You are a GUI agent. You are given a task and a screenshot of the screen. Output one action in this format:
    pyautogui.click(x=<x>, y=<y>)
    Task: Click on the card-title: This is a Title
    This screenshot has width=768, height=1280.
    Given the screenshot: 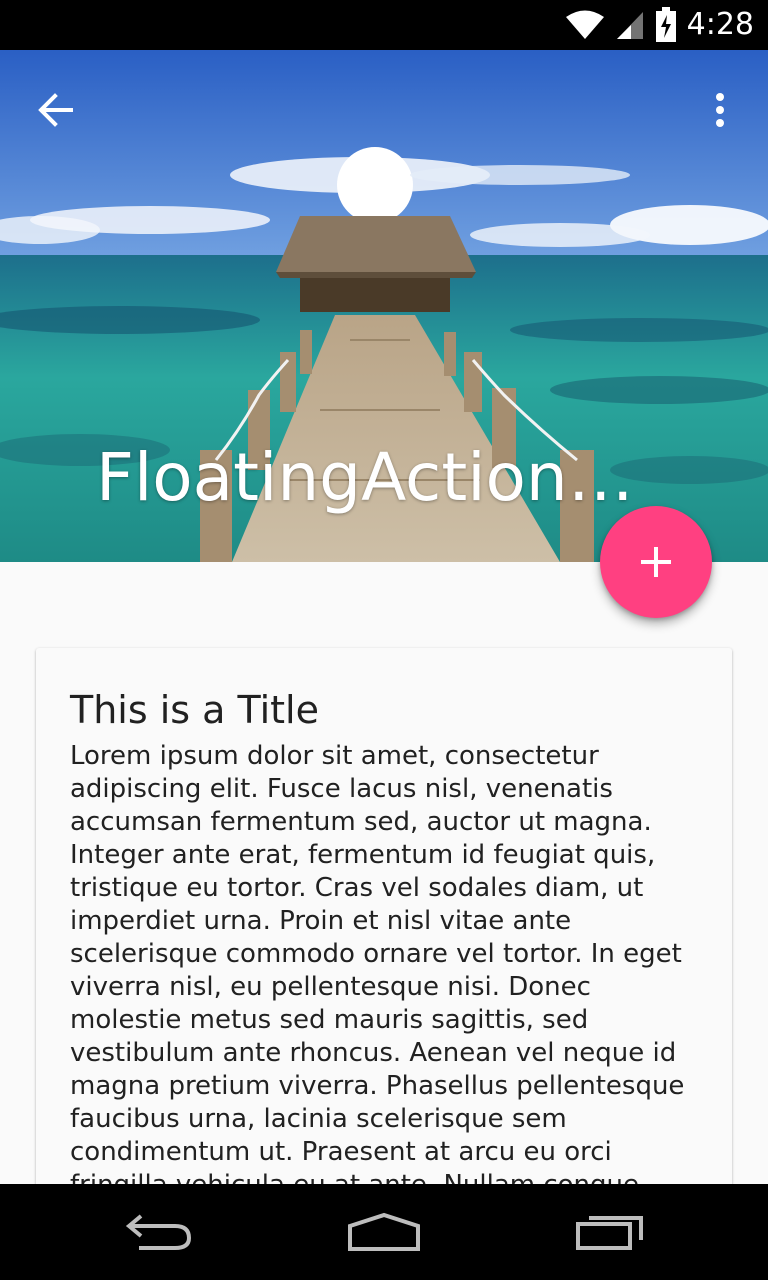 What is the action you would take?
    pyautogui.click(x=194, y=710)
    